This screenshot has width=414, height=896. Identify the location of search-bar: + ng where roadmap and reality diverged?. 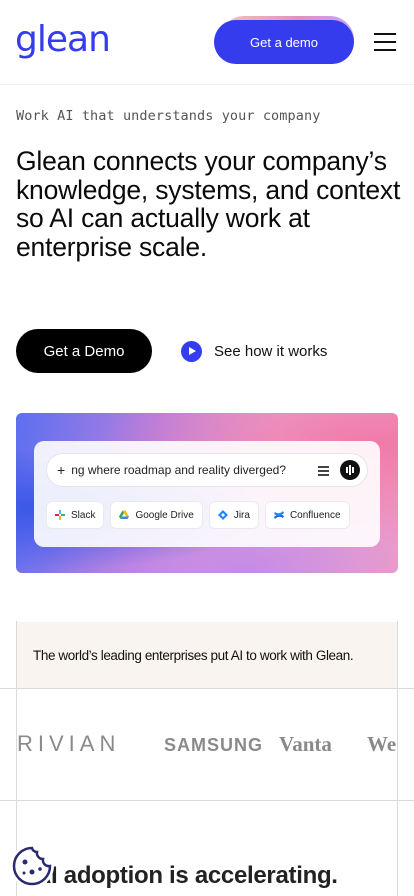
(207, 470).